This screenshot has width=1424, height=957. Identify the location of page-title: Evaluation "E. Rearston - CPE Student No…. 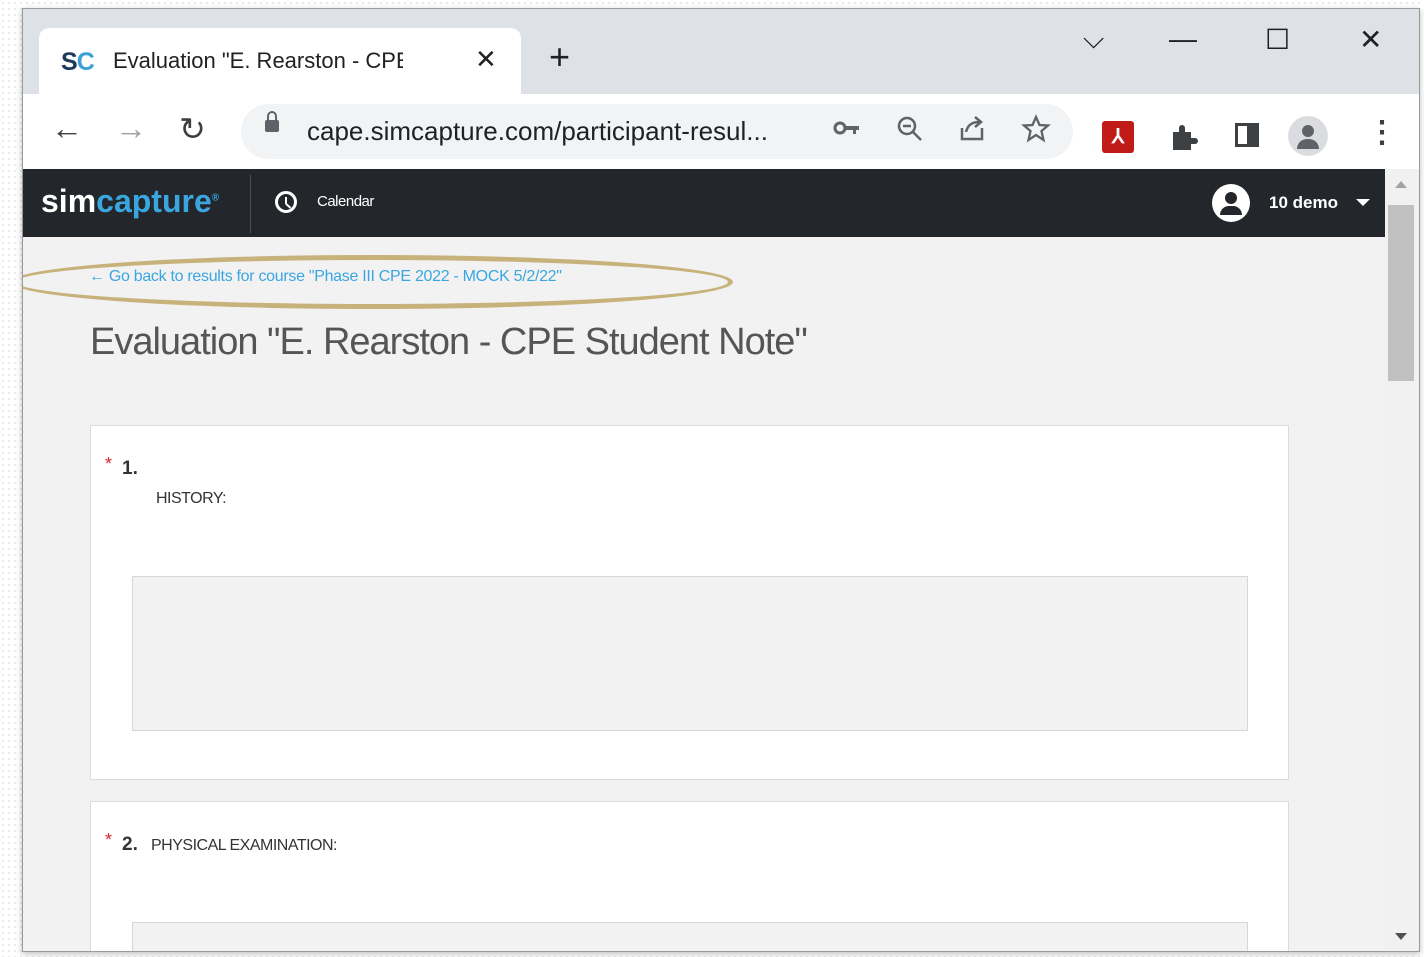
(449, 342).